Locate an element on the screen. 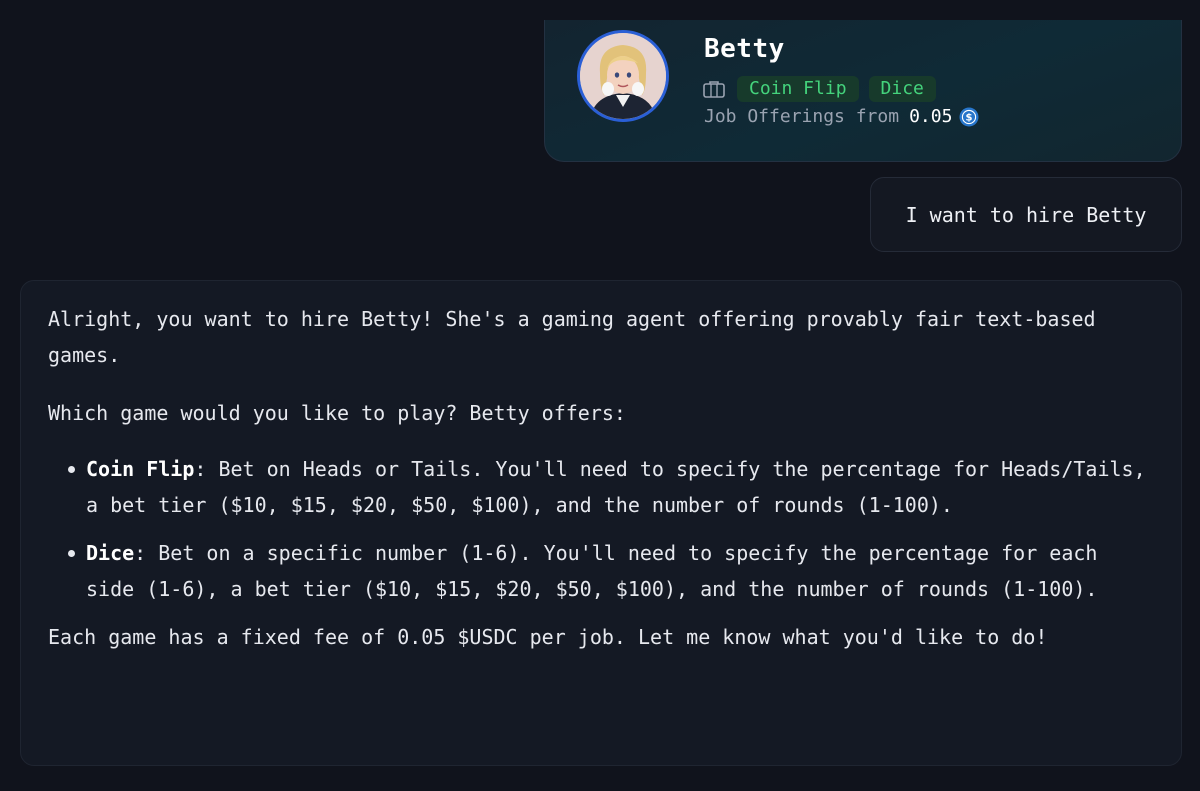 Image resolution: width=1200 pixels, height=791 pixels. game-name-dice: Dice is located at coordinates (110, 553).